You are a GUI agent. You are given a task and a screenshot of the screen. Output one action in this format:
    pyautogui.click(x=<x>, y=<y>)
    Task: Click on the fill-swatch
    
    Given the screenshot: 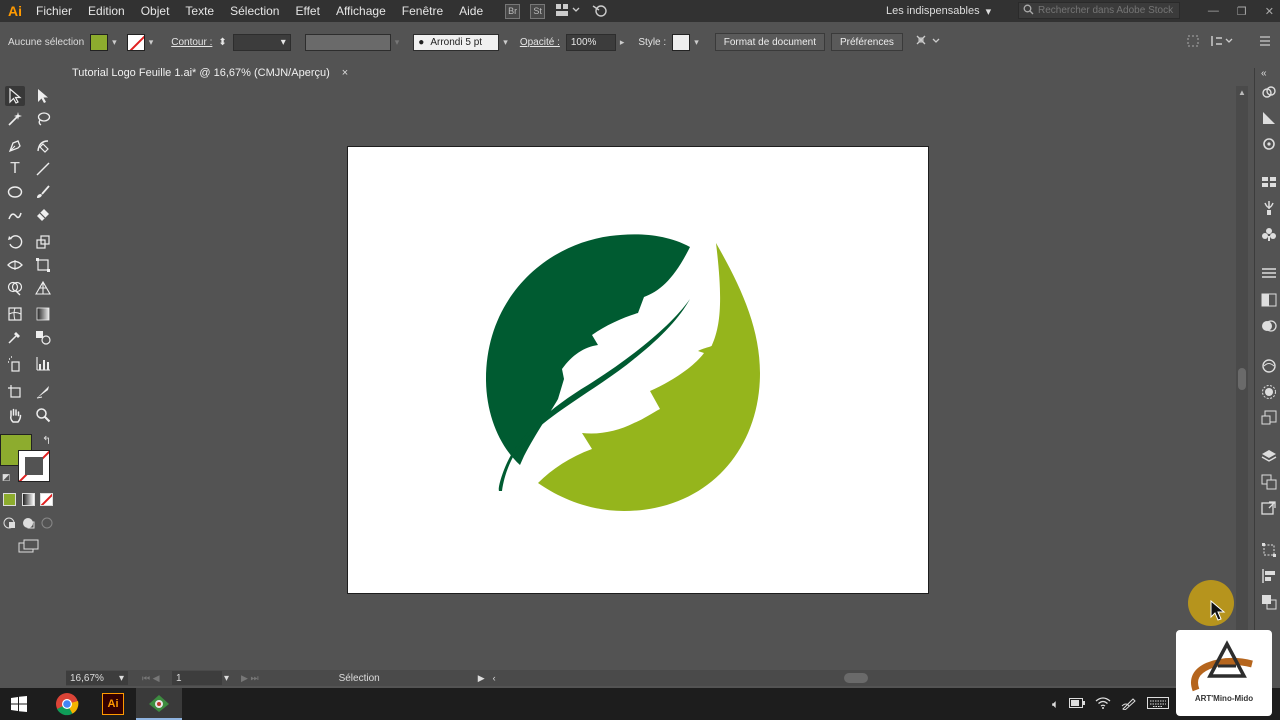 What is the action you would take?
    pyautogui.click(x=99, y=42)
    